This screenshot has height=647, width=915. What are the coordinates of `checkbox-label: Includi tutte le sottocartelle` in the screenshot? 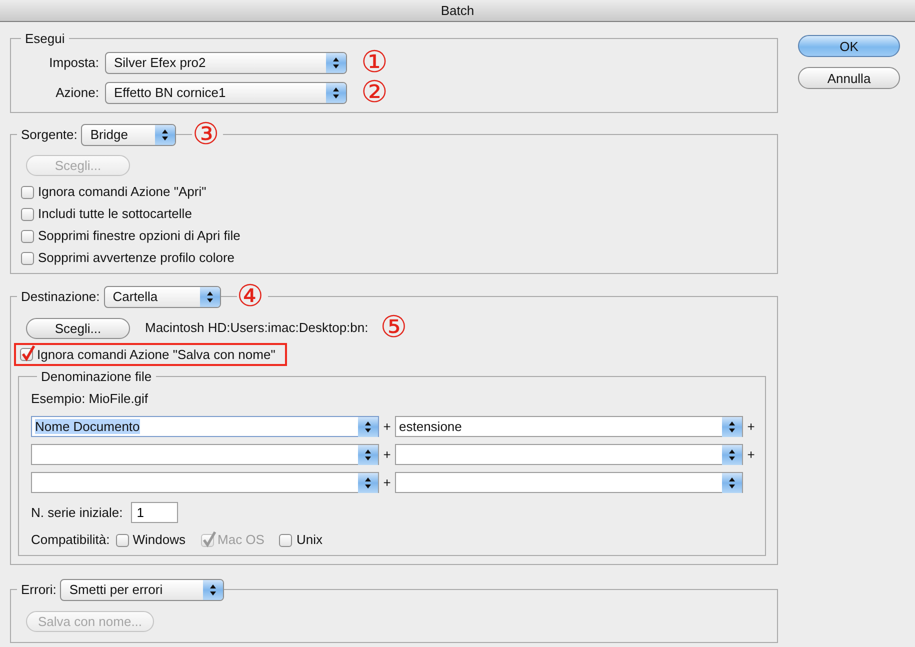 It's located at (115, 214).